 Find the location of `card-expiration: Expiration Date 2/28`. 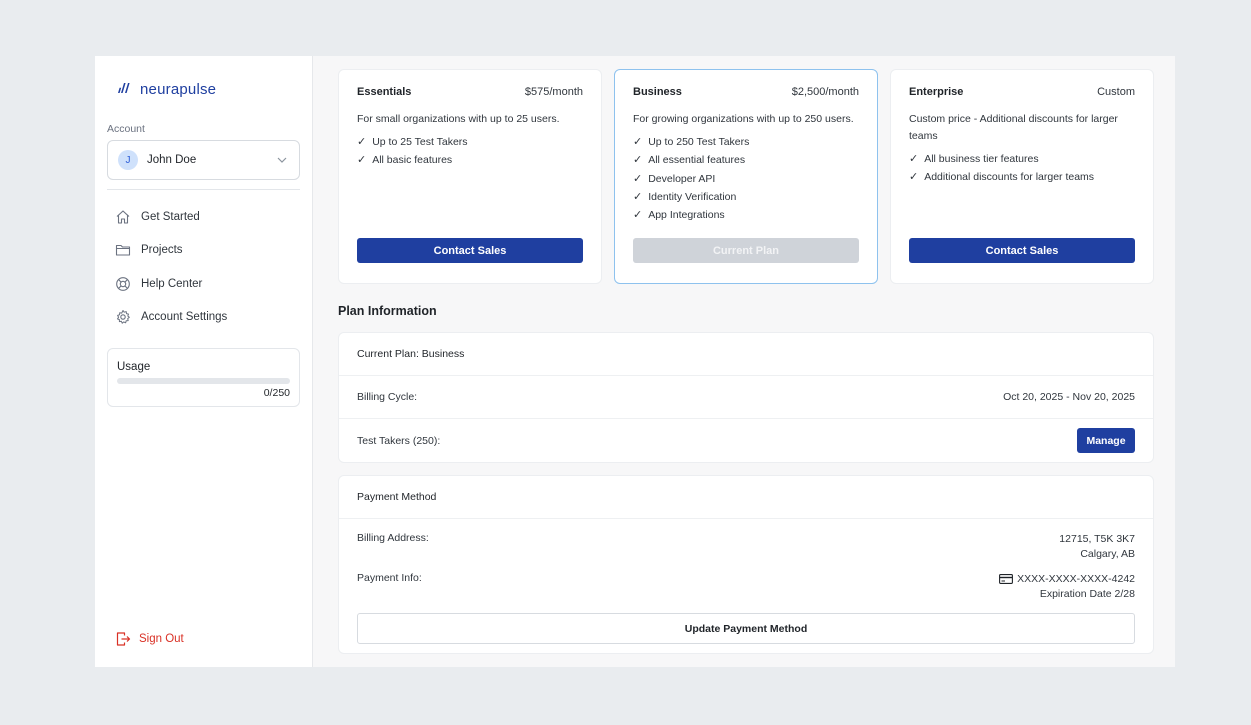

card-expiration: Expiration Date 2/28 is located at coordinates (1087, 594).